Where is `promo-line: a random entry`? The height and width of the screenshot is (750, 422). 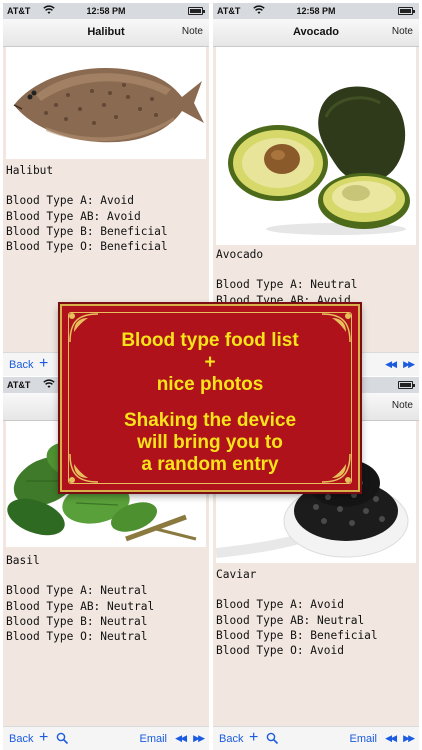
promo-line: a random entry is located at coordinates (210, 464).